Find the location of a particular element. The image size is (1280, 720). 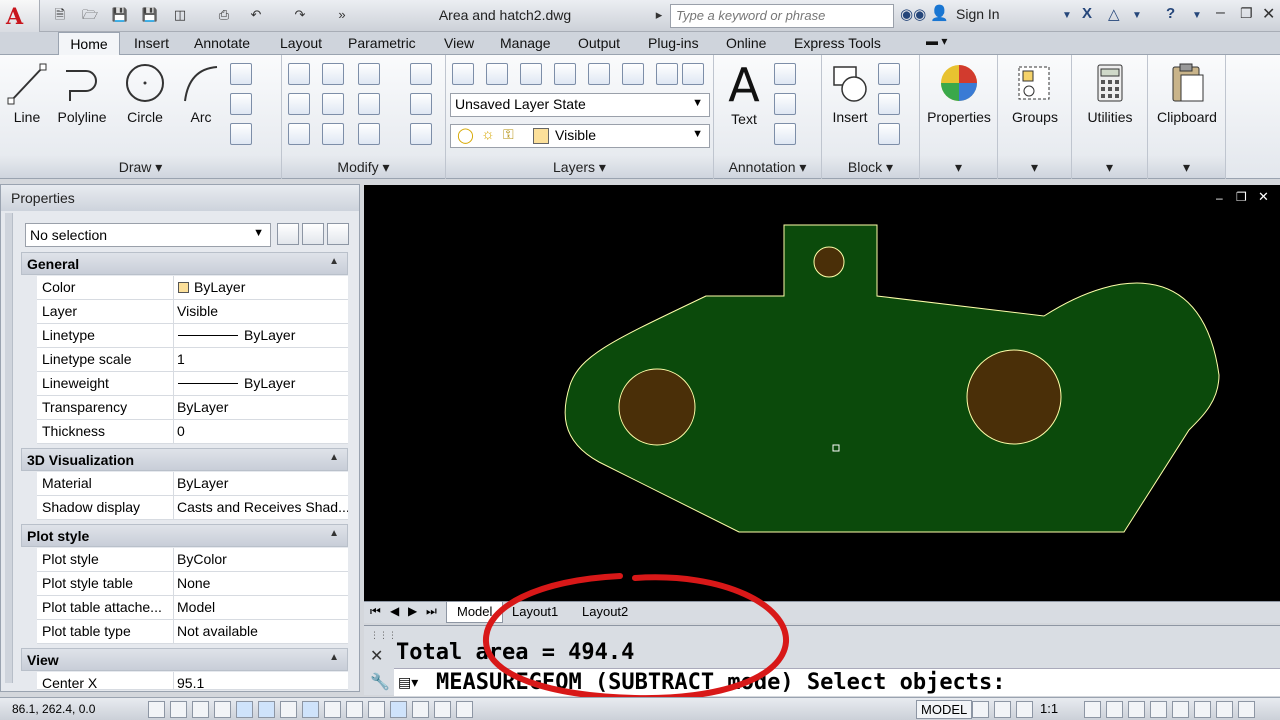

layers-panel-title: Layers ▾ is located at coordinates (579, 167).